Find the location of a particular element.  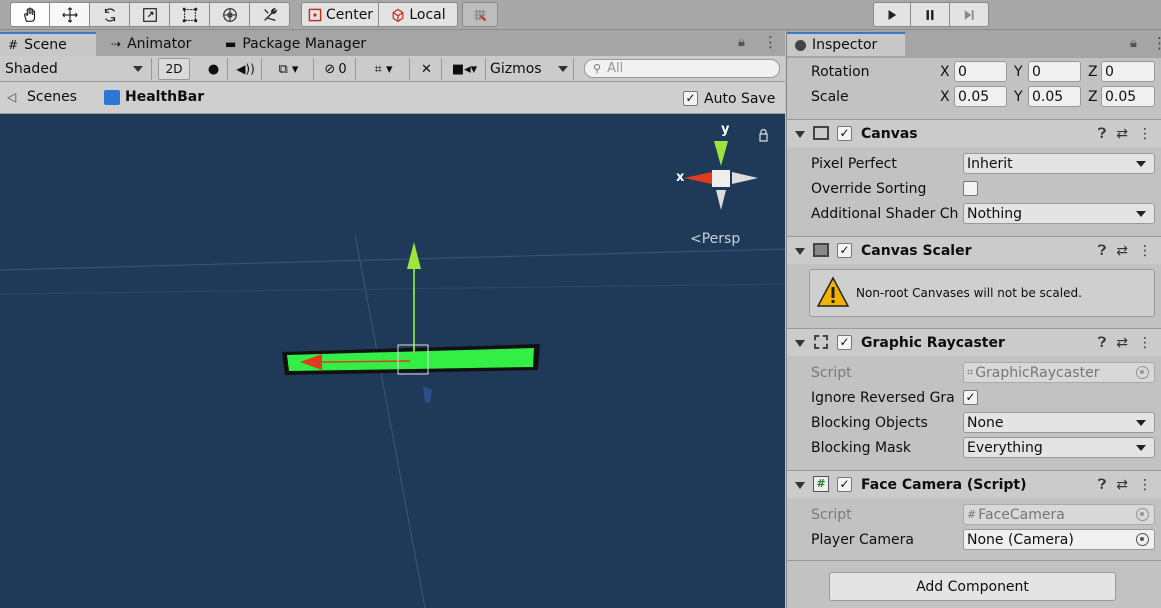

canvas-icon is located at coordinates (821, 133).